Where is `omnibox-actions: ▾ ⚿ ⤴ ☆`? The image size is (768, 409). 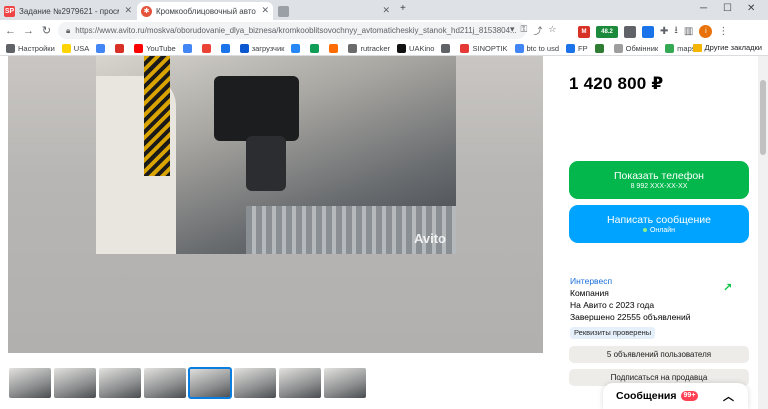 omnibox-actions: ▾ ⚿ ⤴ ☆ is located at coordinates (533, 30).